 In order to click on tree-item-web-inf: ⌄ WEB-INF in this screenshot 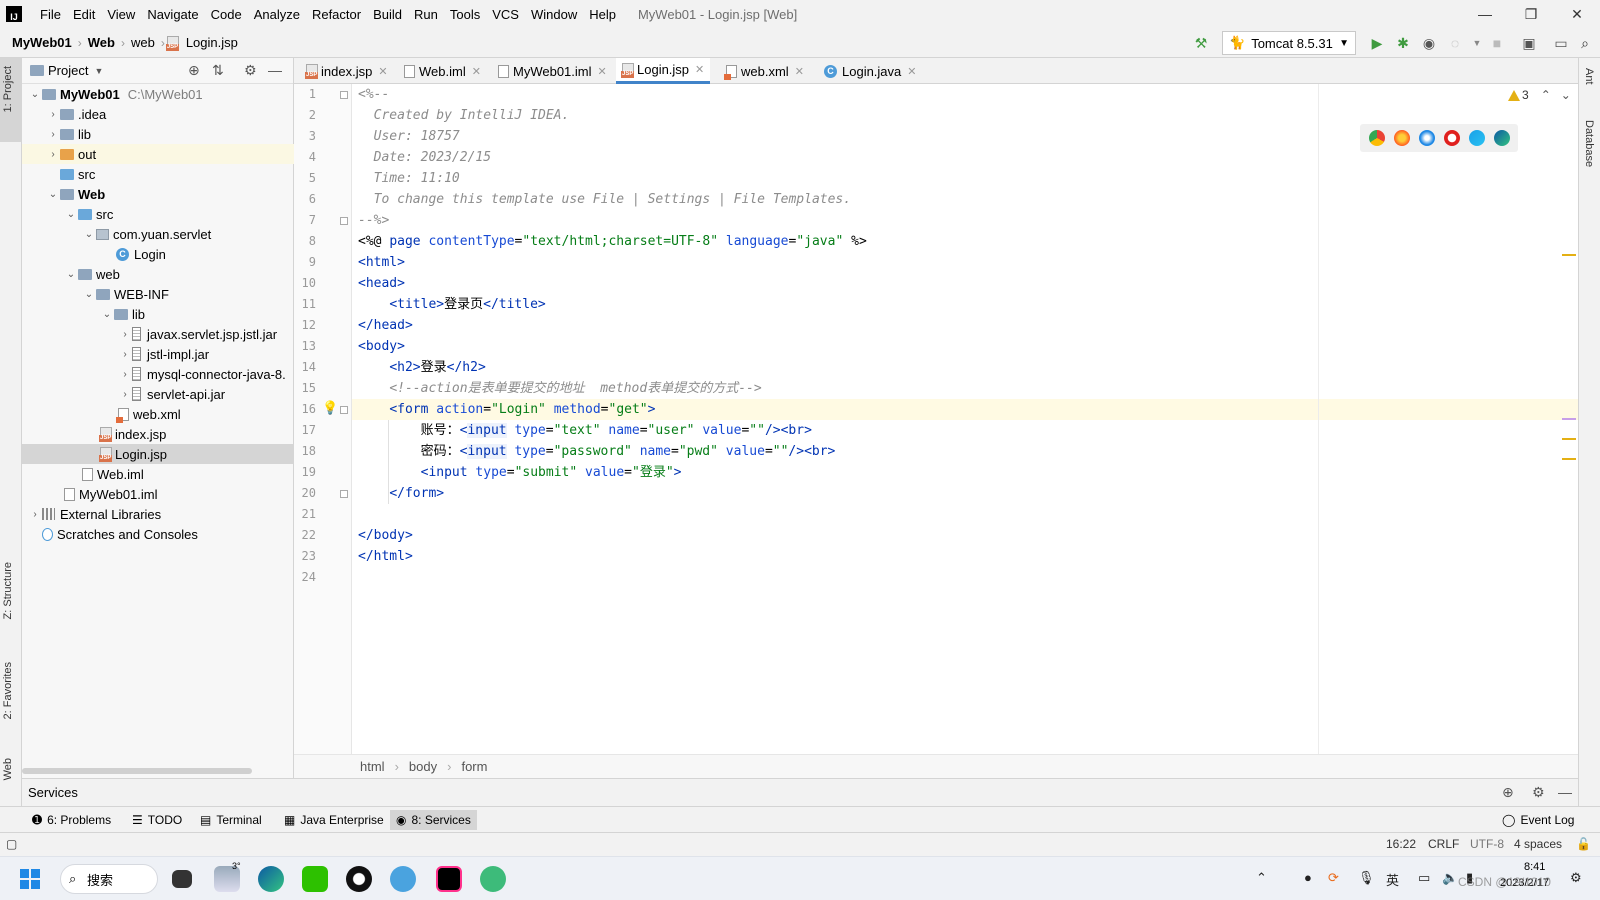, I will do `click(158, 294)`.